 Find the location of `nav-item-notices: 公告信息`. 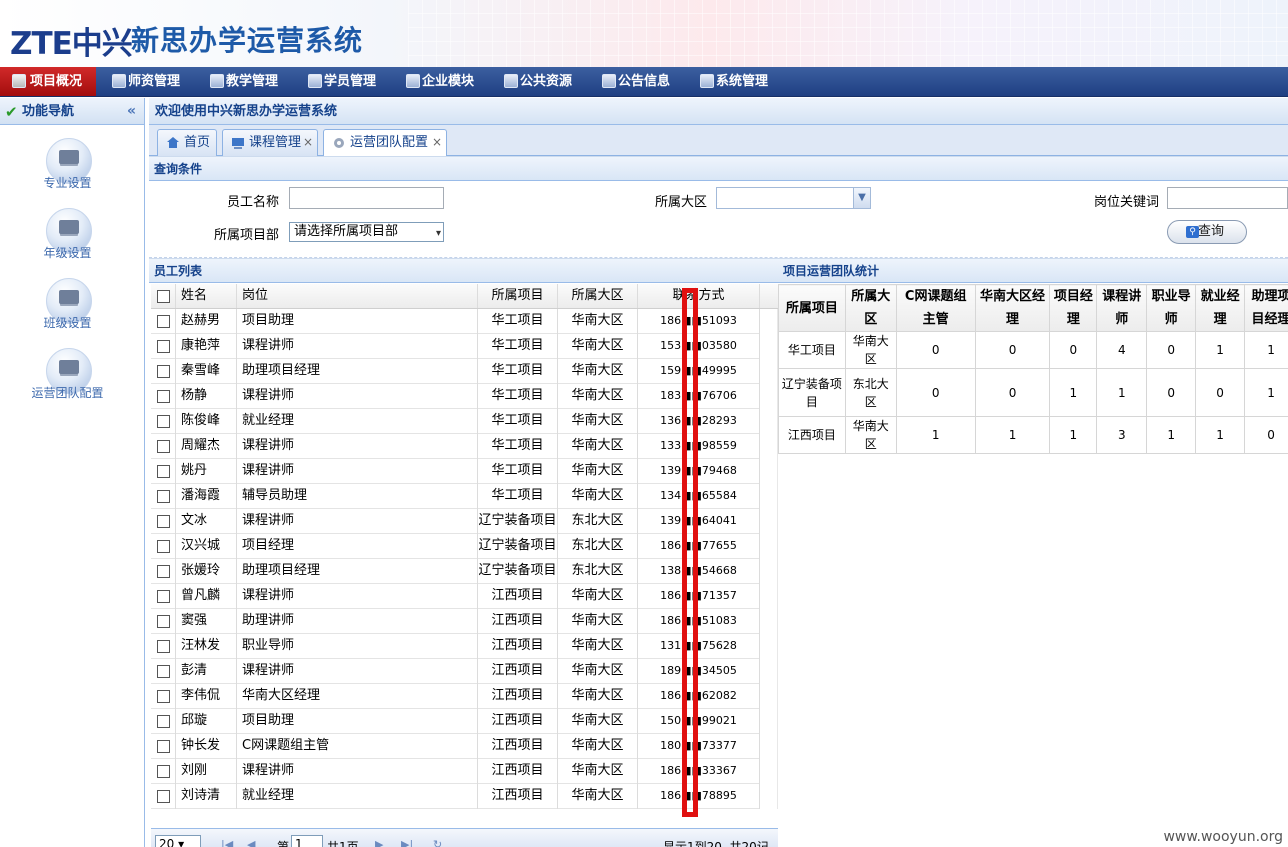

nav-item-notices: 公告信息 is located at coordinates (632, 81).